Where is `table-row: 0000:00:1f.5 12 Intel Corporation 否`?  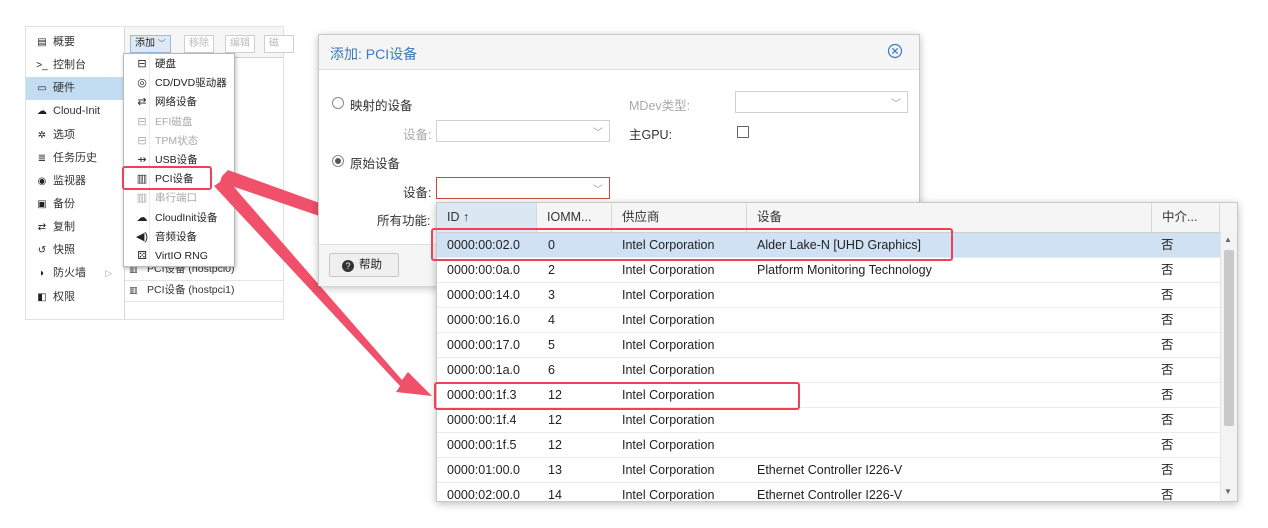
table-row: 0000:00:1f.5 12 Intel Corporation 否 is located at coordinates (828, 445).